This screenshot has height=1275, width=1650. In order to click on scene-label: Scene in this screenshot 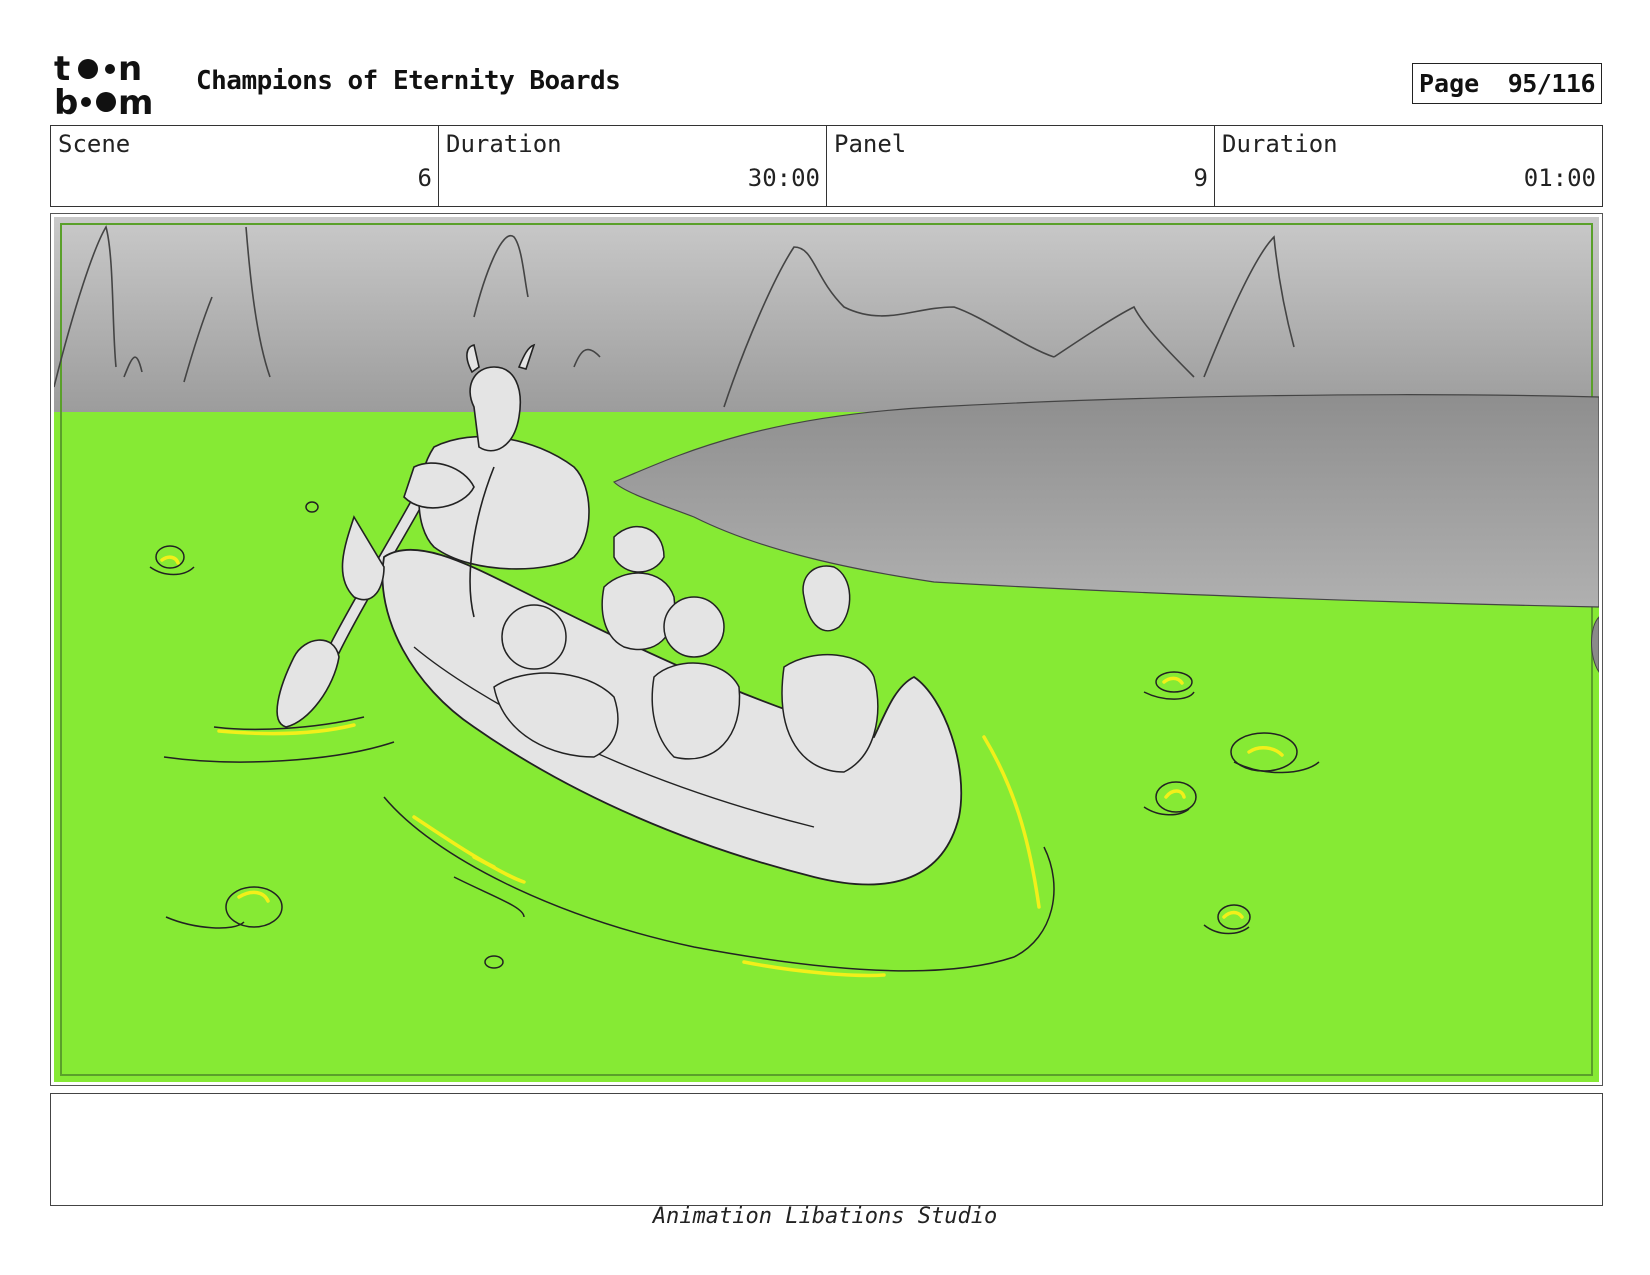, I will do `click(94, 144)`.